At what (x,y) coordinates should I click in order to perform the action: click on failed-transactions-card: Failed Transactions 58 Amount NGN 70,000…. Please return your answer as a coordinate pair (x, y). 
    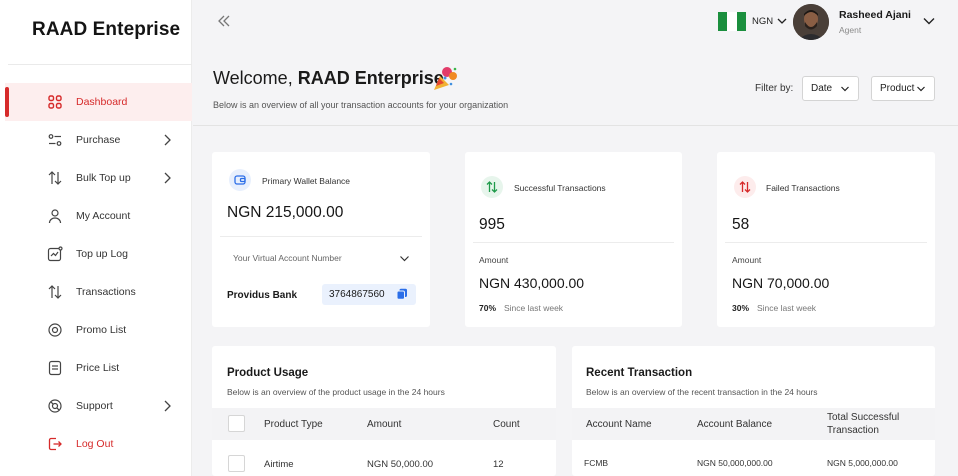
    Looking at the image, I should click on (826, 239).